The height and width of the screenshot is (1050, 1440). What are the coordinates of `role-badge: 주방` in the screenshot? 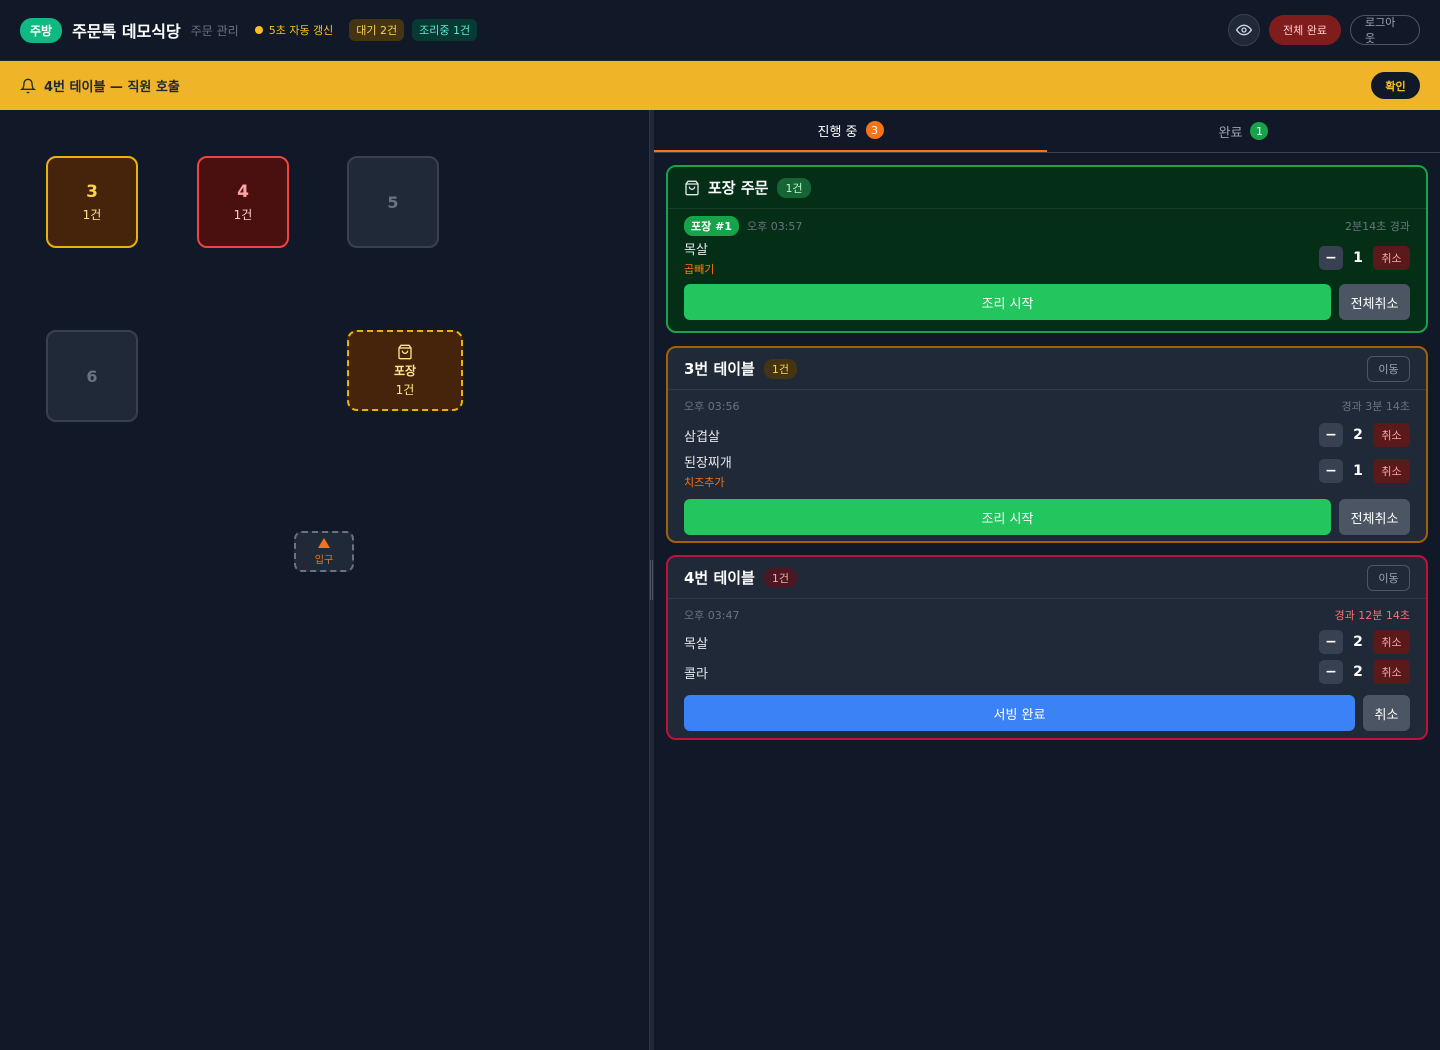 It's located at (41, 30).